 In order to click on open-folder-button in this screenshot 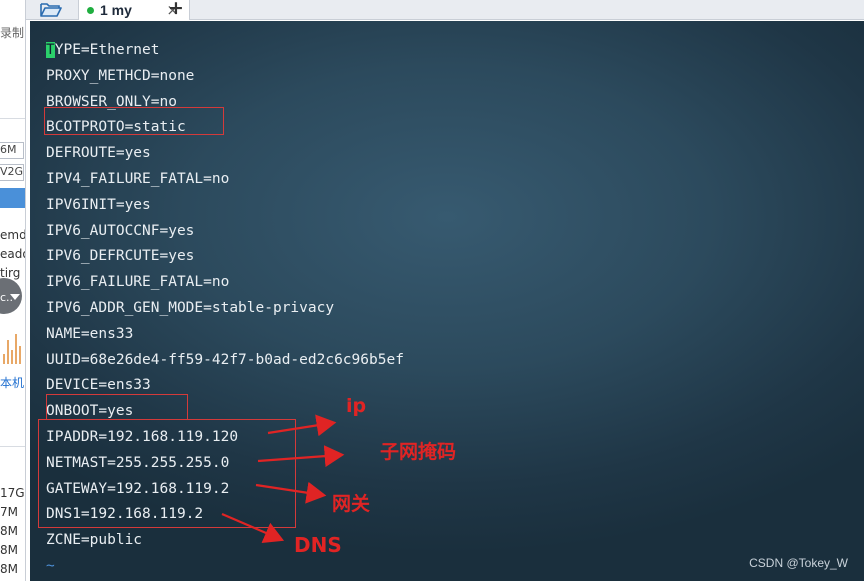, I will do `click(51, 10)`.